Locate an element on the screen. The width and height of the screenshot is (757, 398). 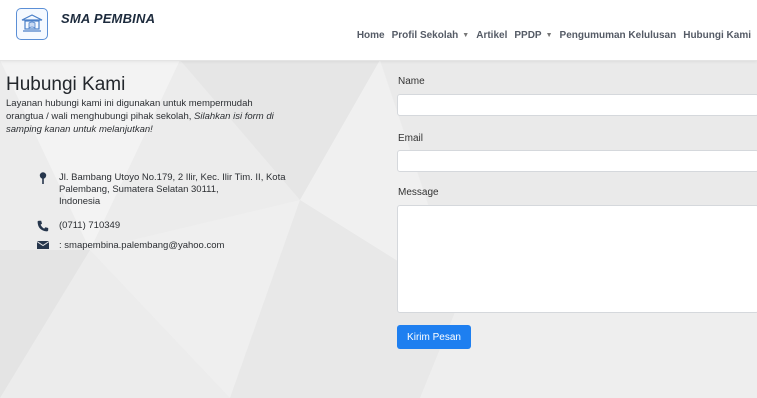
nav-pengumuman-kelulusan: Pengumuman Kelulusan is located at coordinates (618, 35).